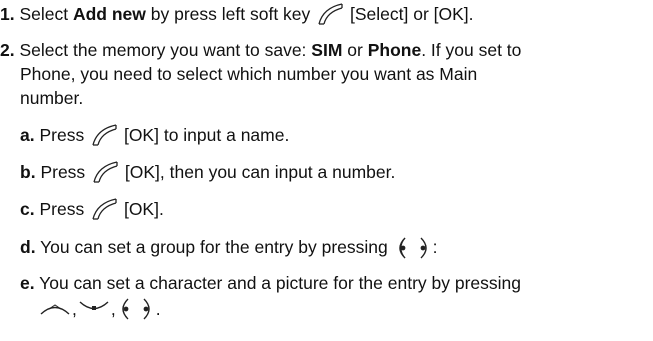 This screenshot has width=653, height=341. I want to click on step-text: Select the memory you want to save:, so click(165, 50).